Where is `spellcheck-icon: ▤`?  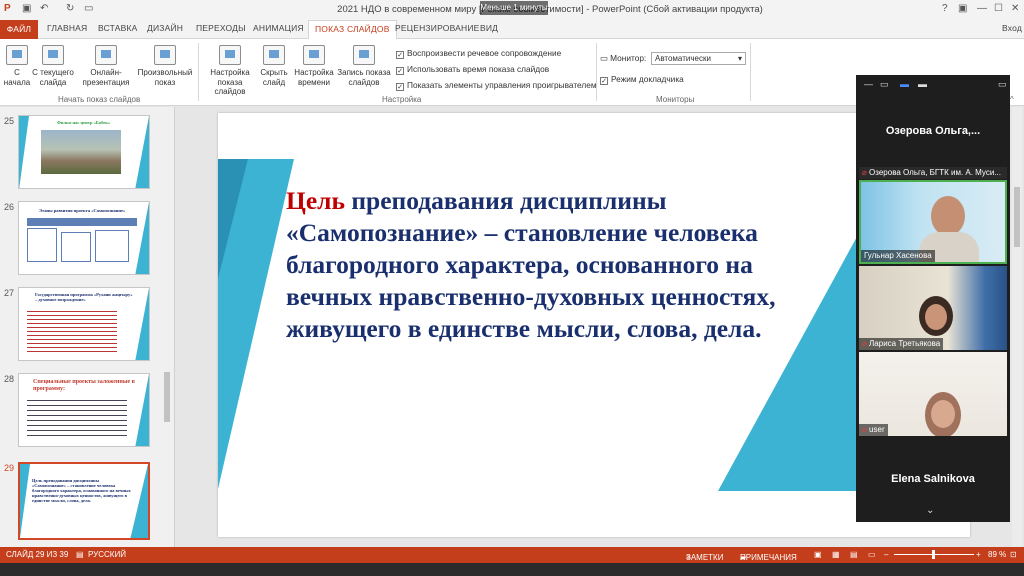
spellcheck-icon: ▤ is located at coordinates (80, 554).